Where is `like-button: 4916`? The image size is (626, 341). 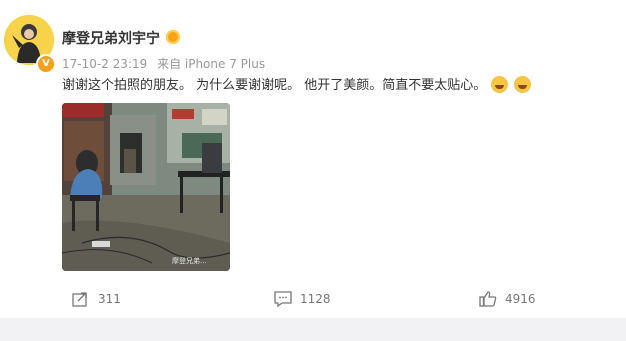 like-button: 4916 is located at coordinates (507, 299).